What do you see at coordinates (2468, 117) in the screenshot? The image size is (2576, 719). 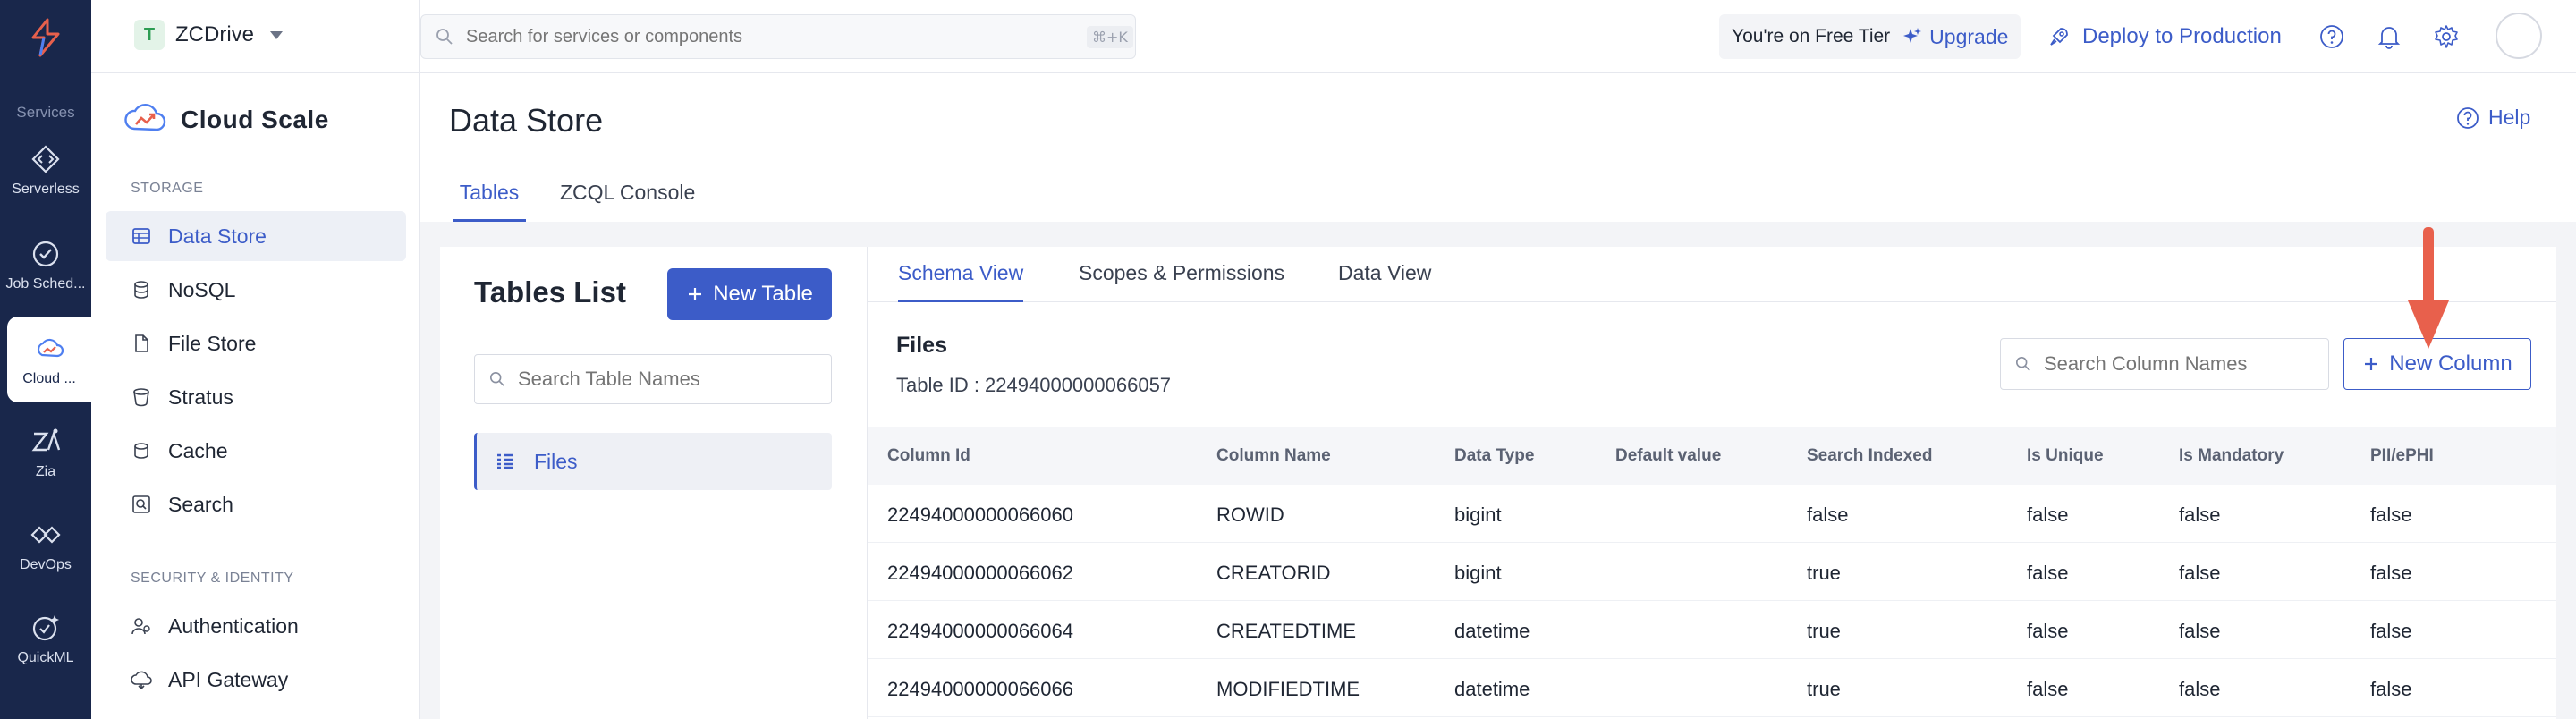 I see `help-circle-icon` at bounding box center [2468, 117].